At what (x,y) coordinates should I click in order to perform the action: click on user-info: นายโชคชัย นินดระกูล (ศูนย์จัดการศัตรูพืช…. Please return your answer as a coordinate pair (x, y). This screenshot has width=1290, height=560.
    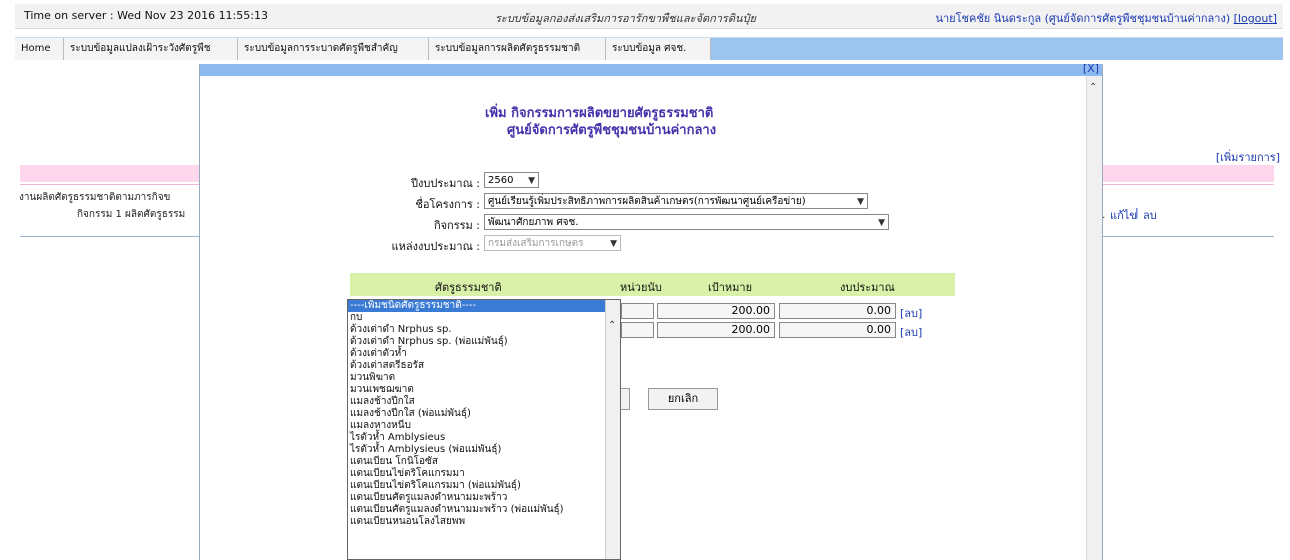
    Looking at the image, I should click on (1106, 18).